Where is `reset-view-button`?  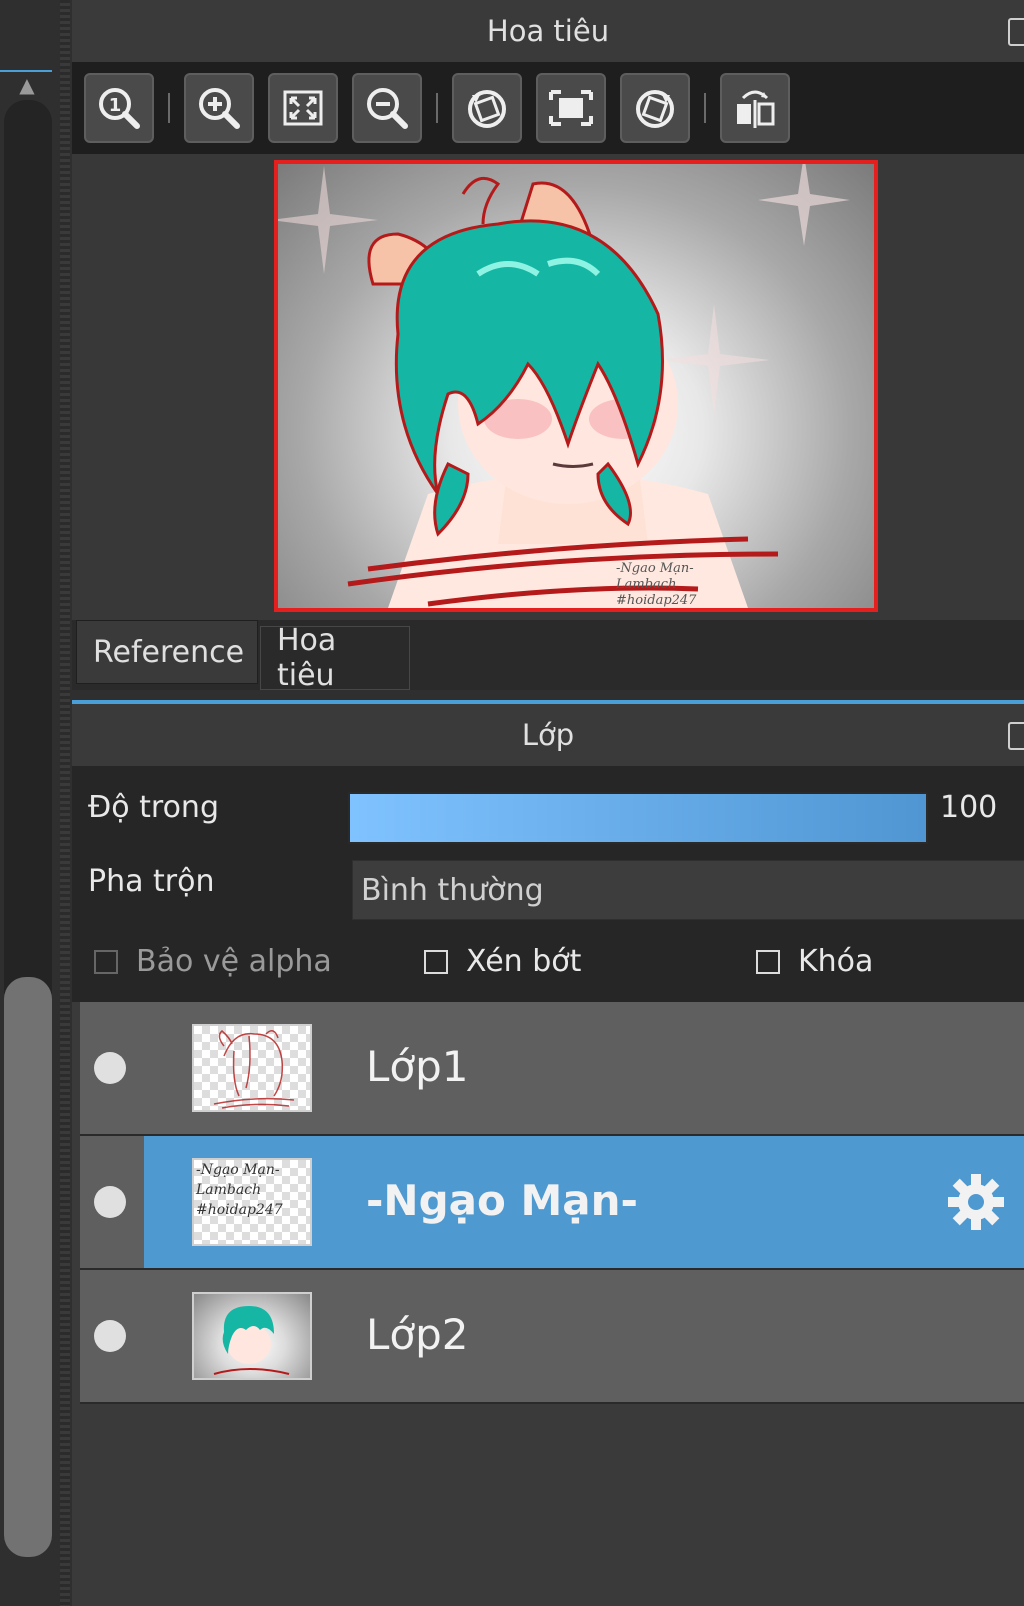
reset-view-button is located at coordinates (571, 108).